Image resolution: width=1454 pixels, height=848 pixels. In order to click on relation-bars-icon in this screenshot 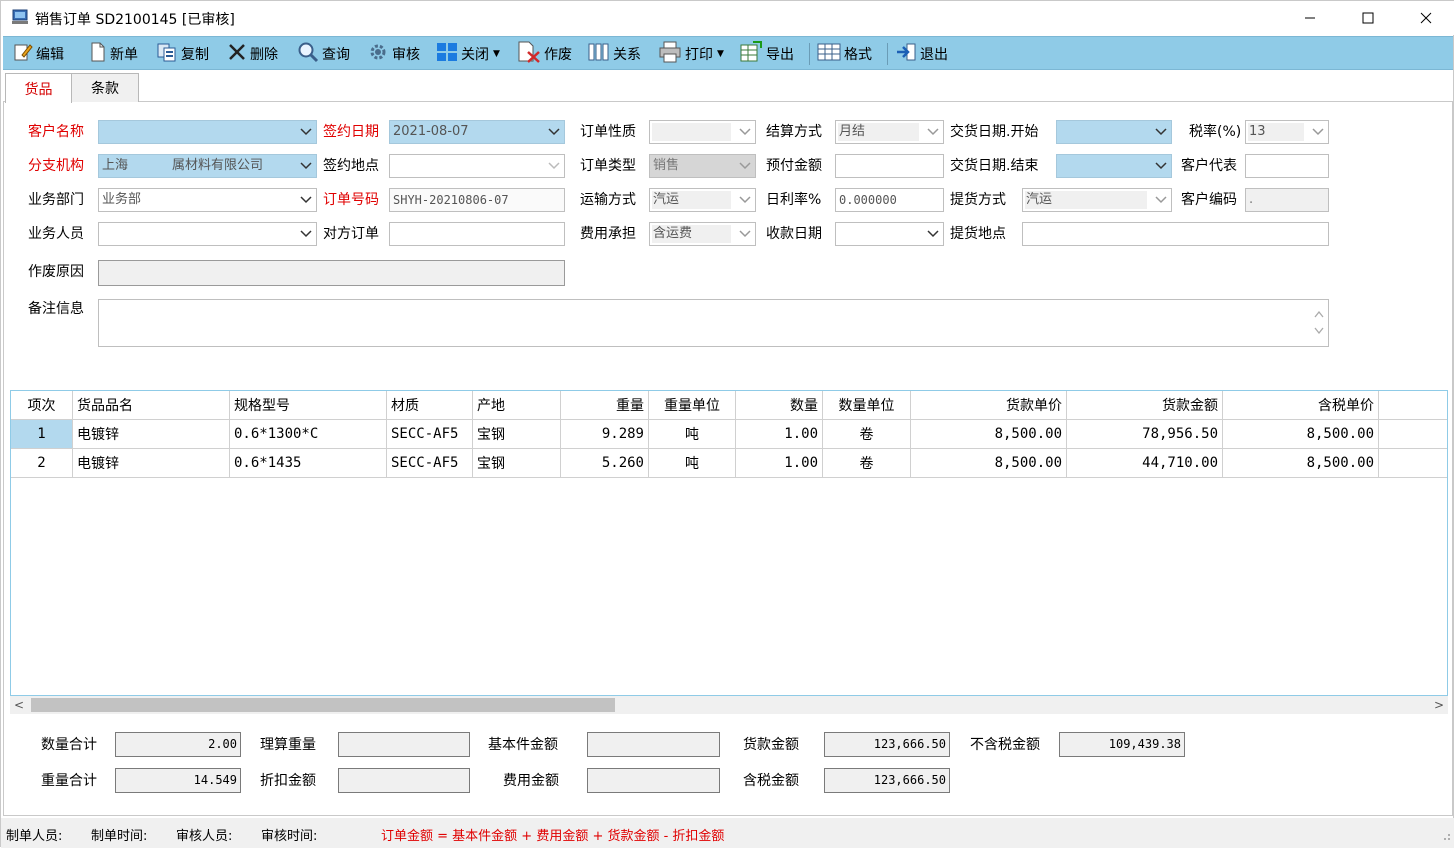, I will do `click(600, 54)`.